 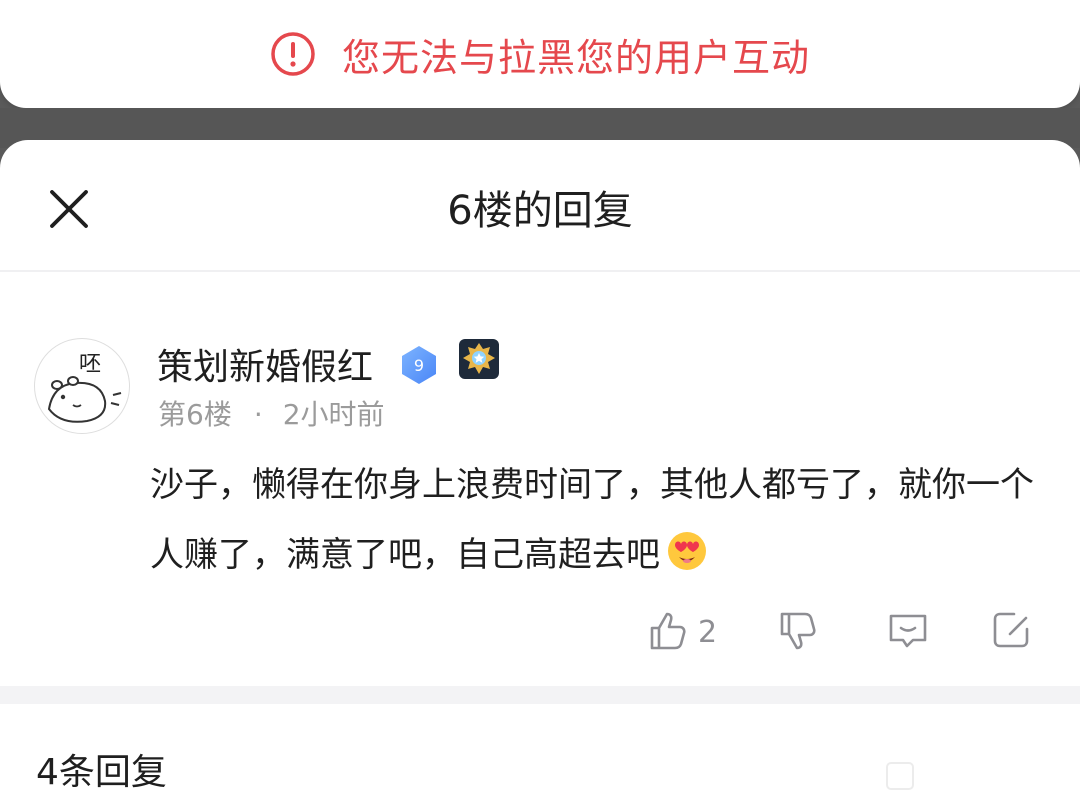 What do you see at coordinates (687, 548) in the screenshot?
I see `heart-eyes-emoji` at bounding box center [687, 548].